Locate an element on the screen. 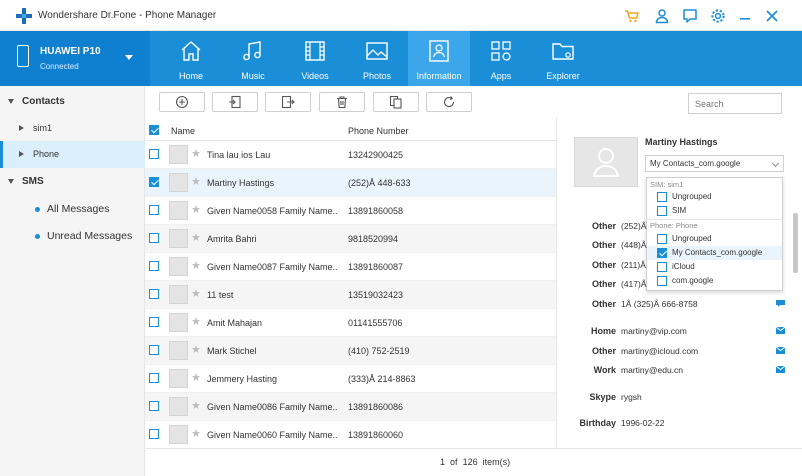 Image resolution: width=802 pixels, height=476 pixels. tab-apps: Apps is located at coordinates (501, 58).